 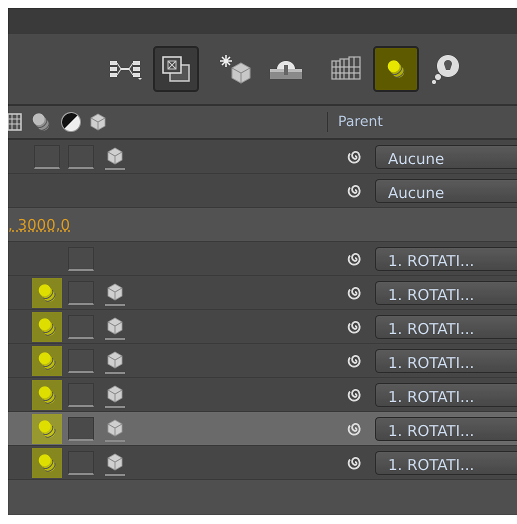 I want to click on property-value: , 3000,0, so click(x=39, y=225).